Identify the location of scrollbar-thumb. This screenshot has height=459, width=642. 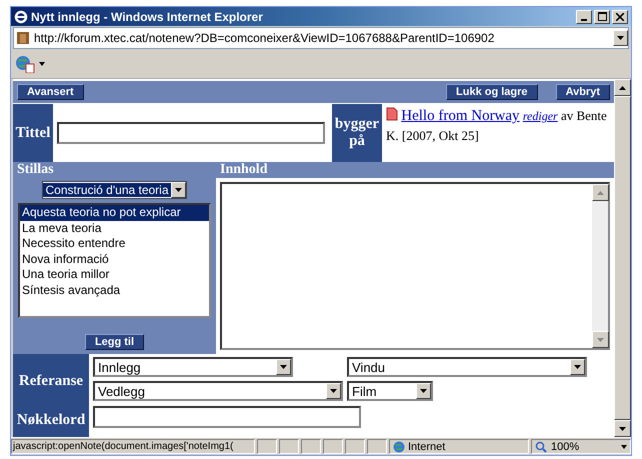
(622, 258).